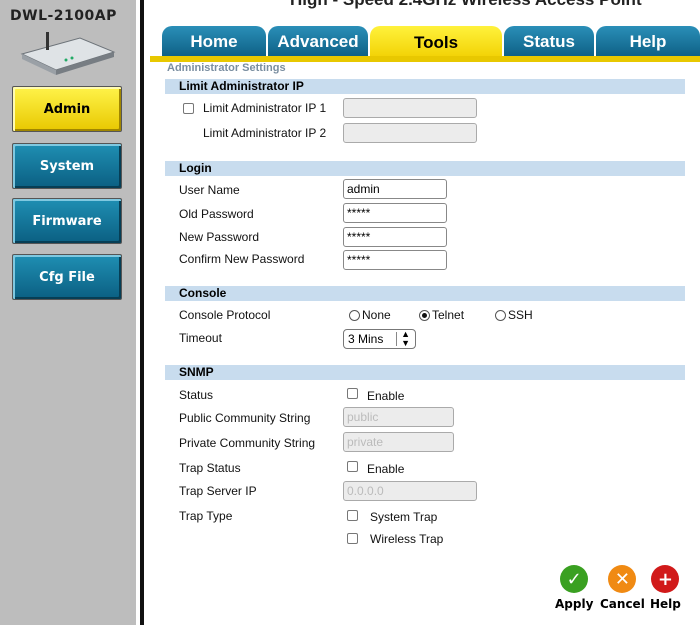 The height and width of the screenshot is (625, 700). Describe the element at coordinates (242, 259) in the screenshot. I see `confirm-password-label: Confirm New Password` at that location.